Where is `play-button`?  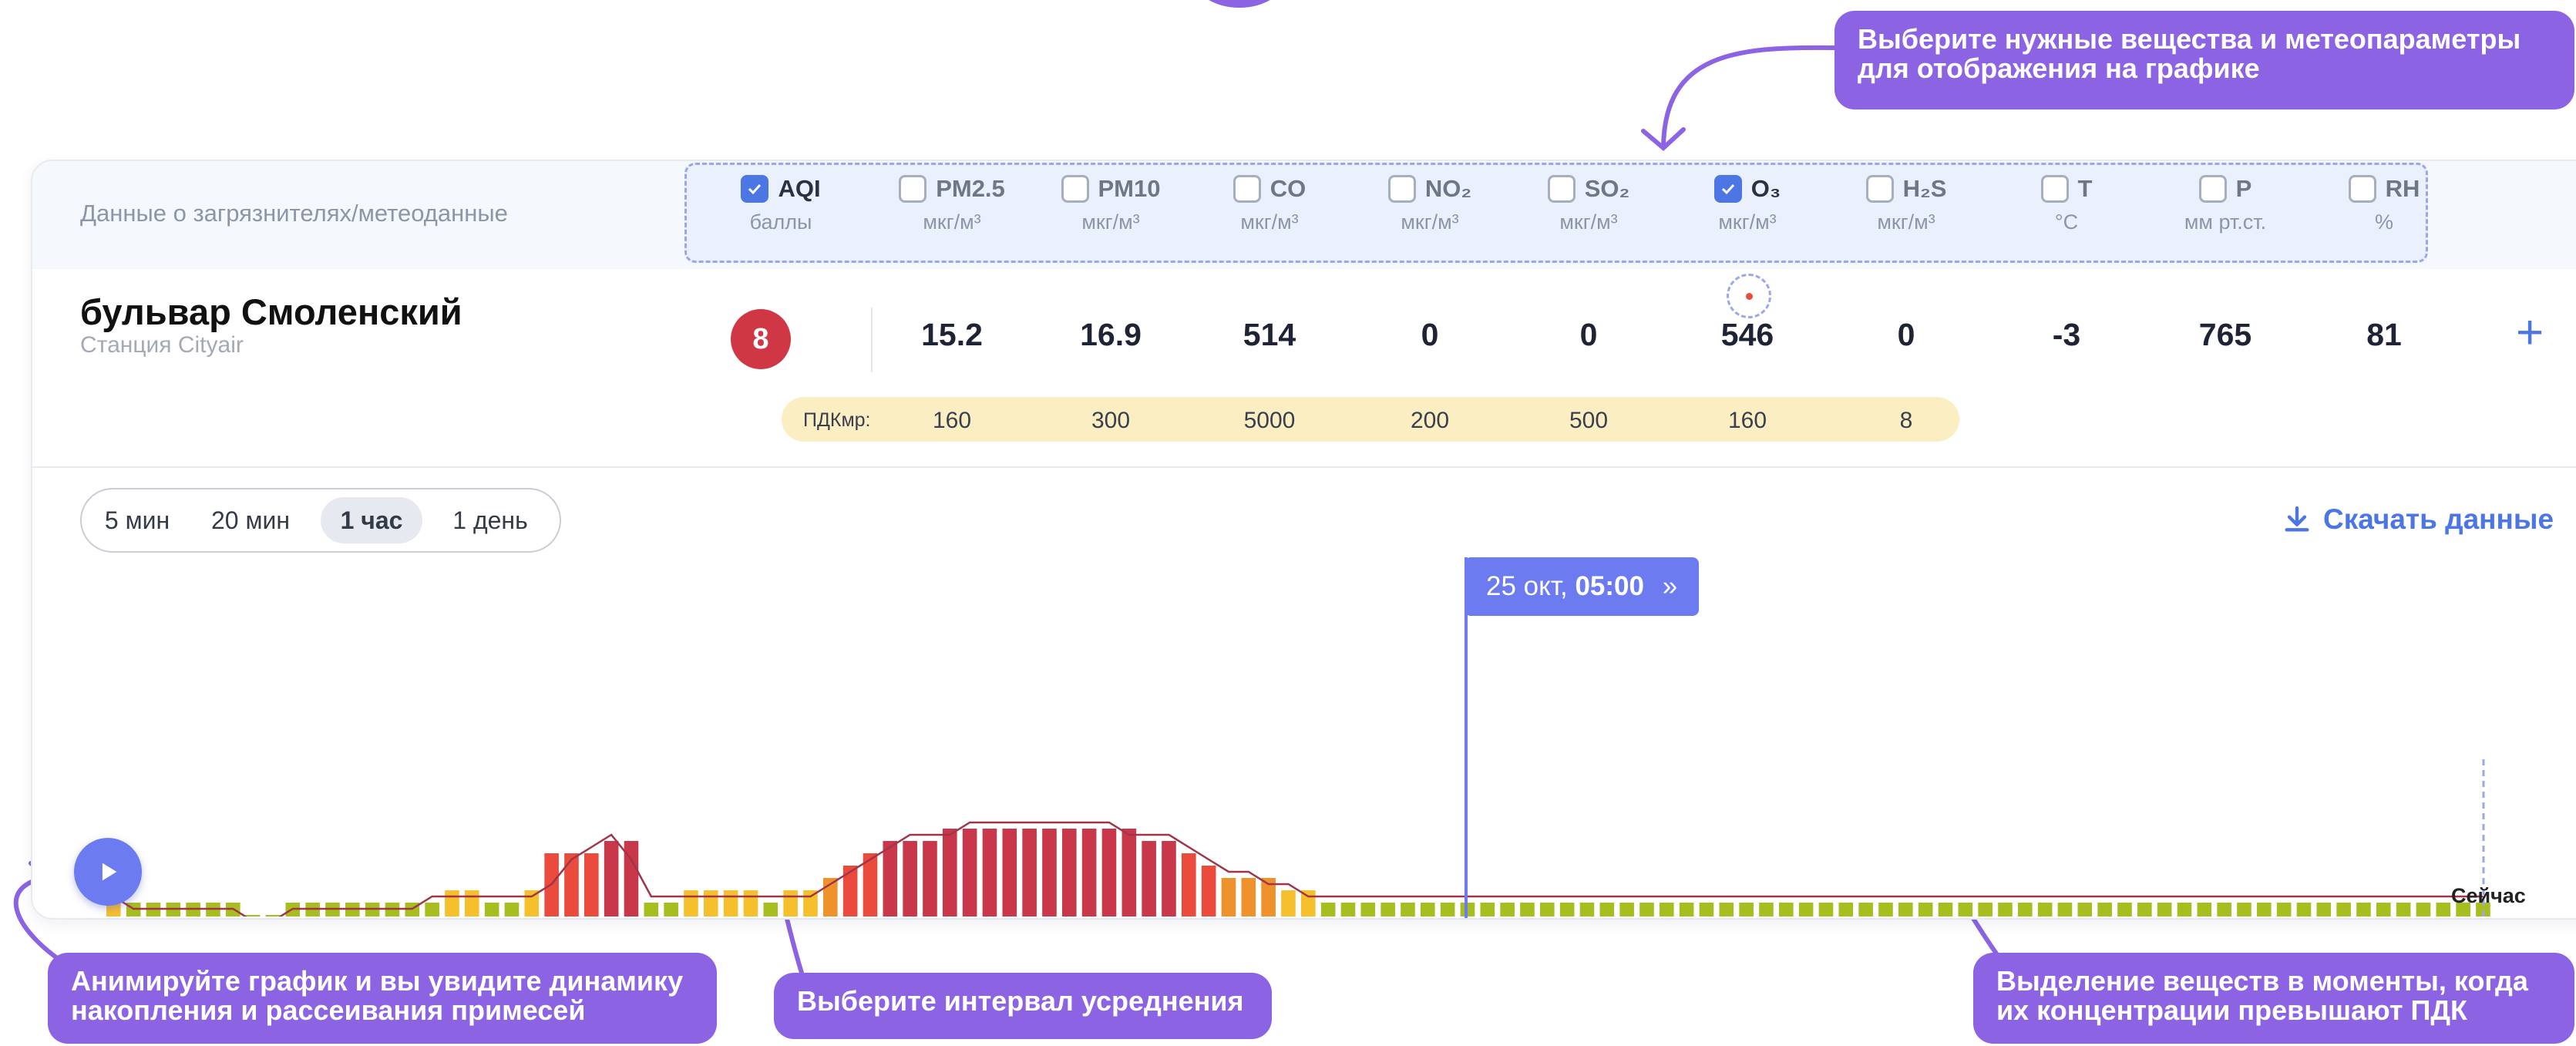
play-button is located at coordinates (108, 872).